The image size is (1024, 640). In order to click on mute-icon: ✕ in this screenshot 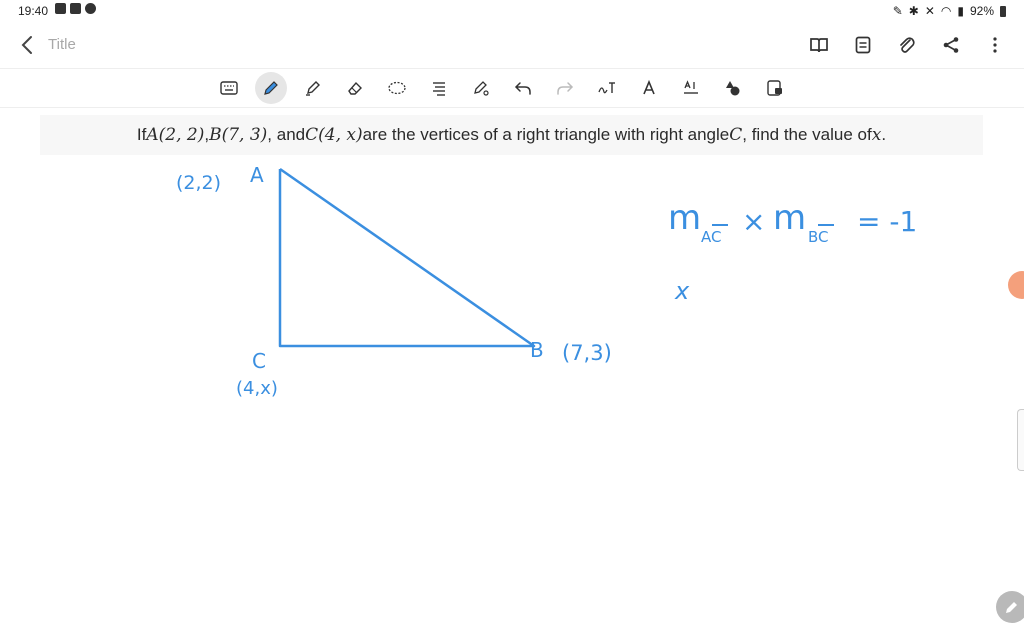, I will do `click(929, 11)`.